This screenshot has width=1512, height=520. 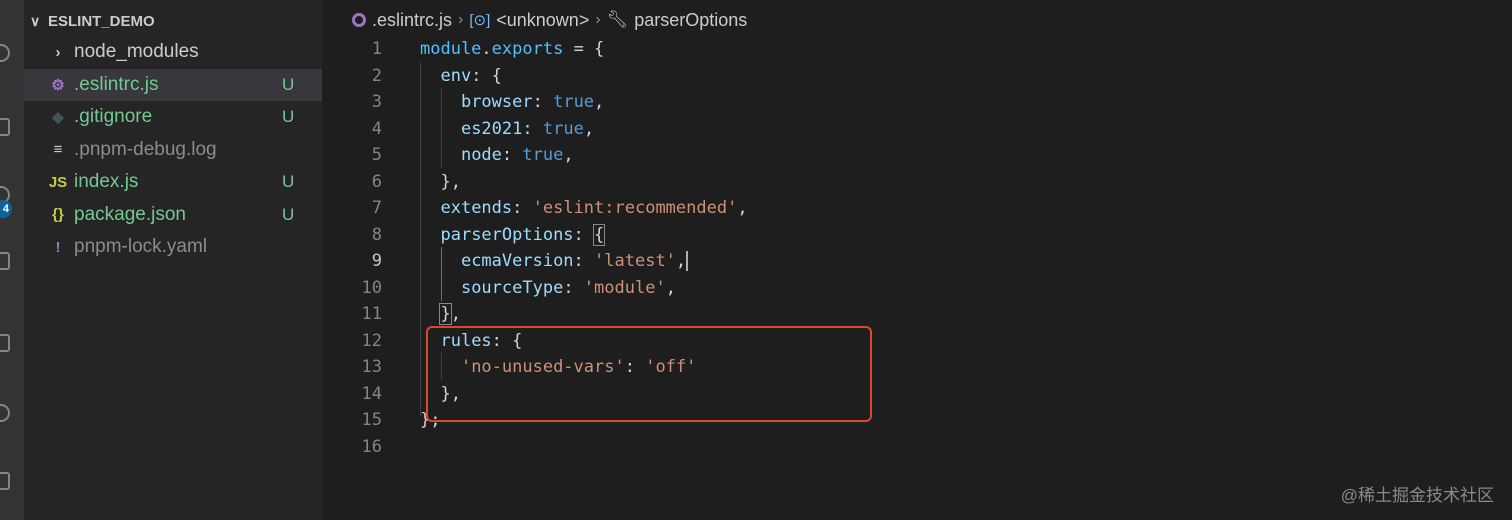 I want to click on line-number: 14, so click(x=371, y=393).